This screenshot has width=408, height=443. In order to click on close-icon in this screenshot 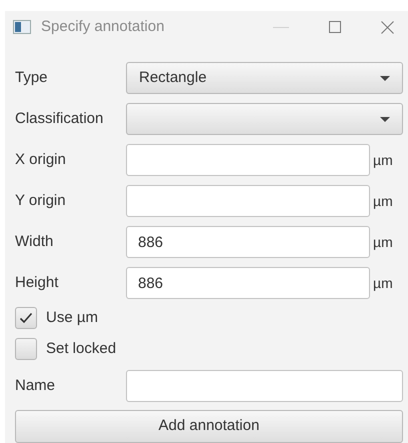, I will do `click(387, 27)`.